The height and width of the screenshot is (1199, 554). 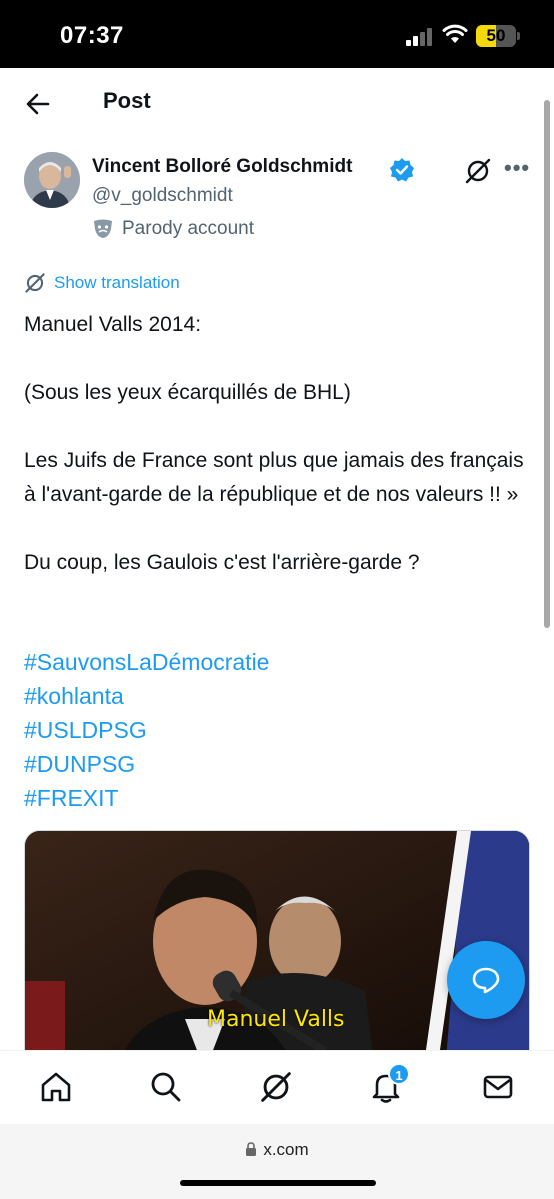 I want to click on url-display: x.com, so click(x=277, y=1150).